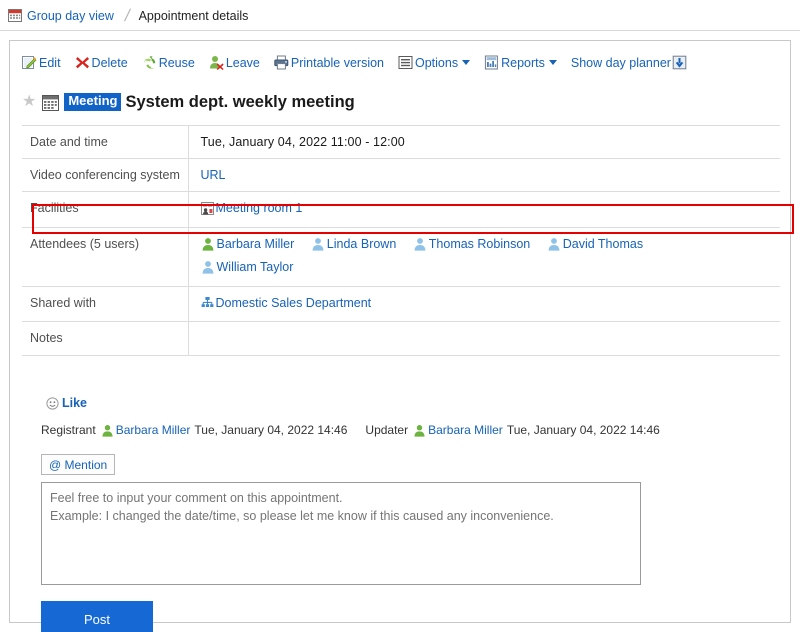 The image size is (800, 632). Describe the element at coordinates (207, 208) in the screenshot. I see `facility-icon` at that location.